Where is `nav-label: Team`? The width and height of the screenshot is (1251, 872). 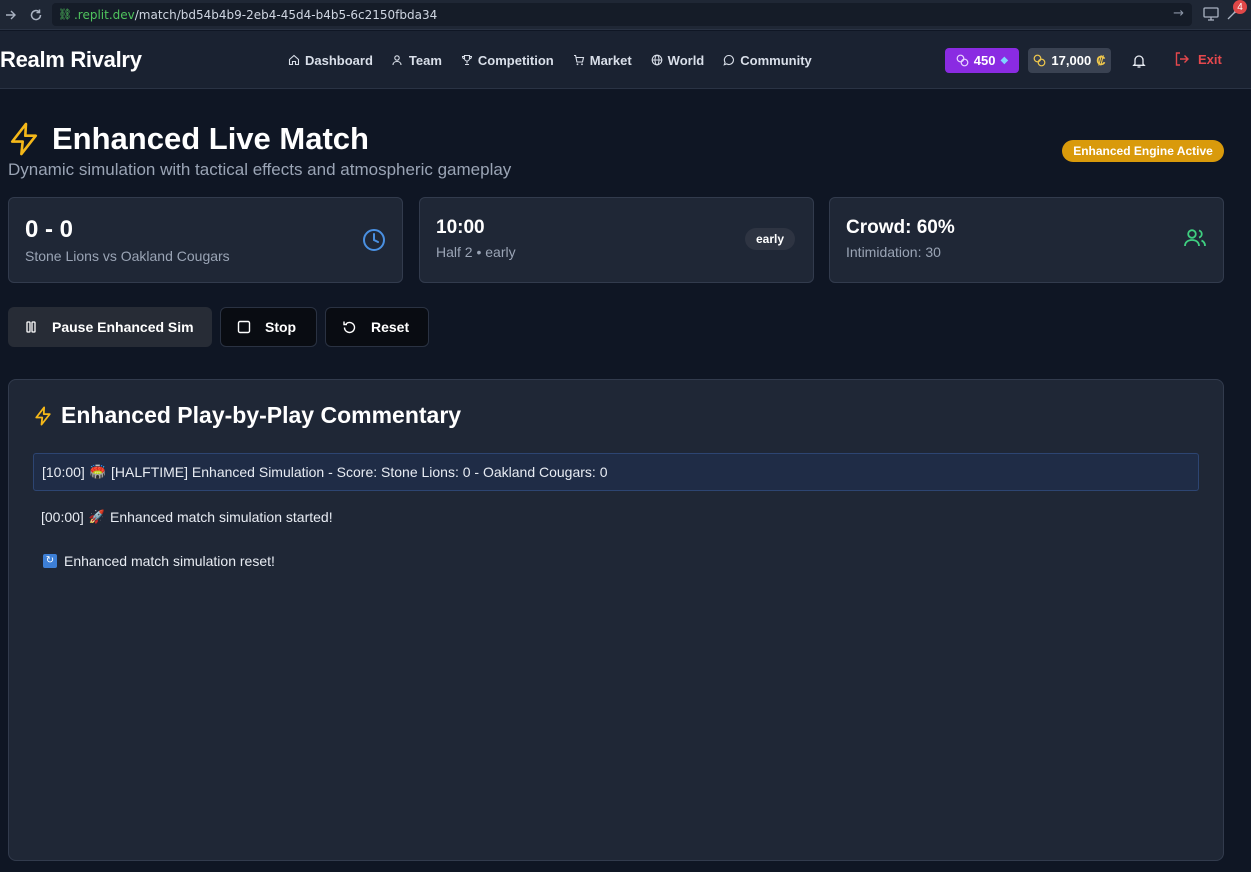
nav-label: Team is located at coordinates (425, 60).